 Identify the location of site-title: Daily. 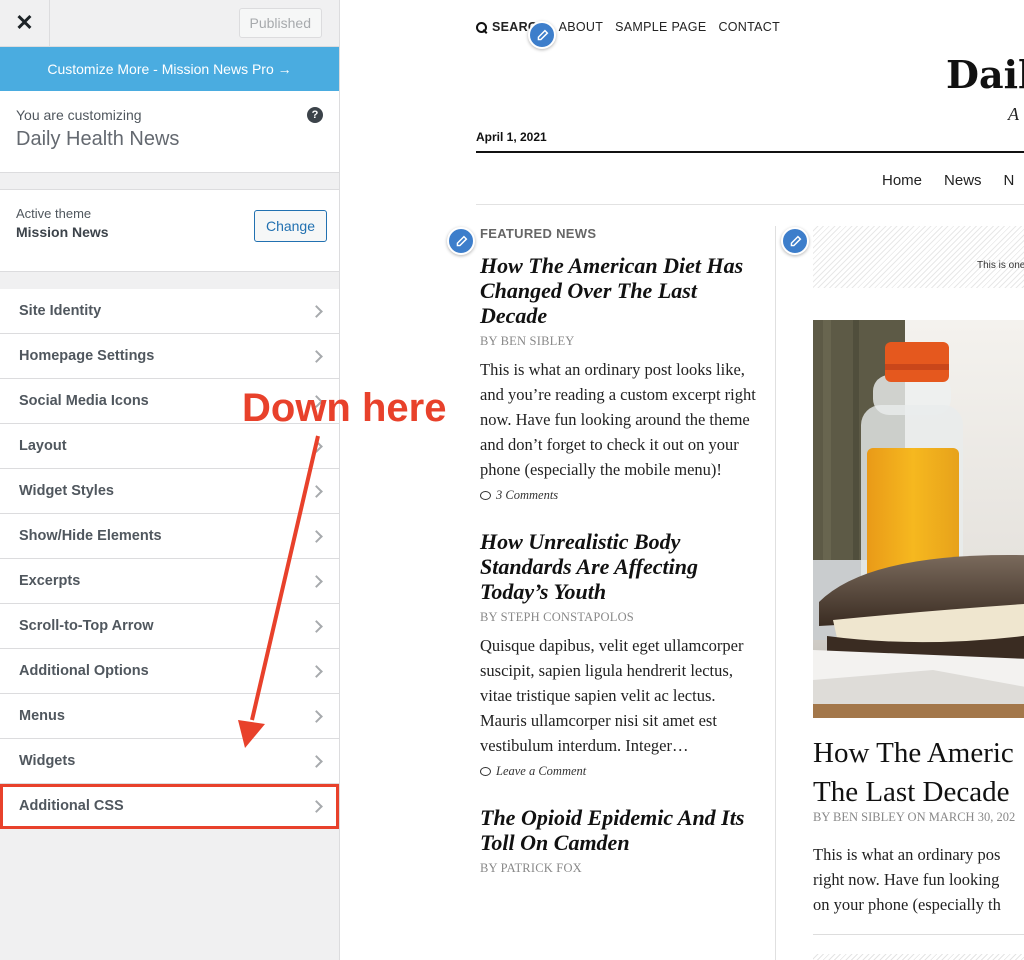
(985, 74).